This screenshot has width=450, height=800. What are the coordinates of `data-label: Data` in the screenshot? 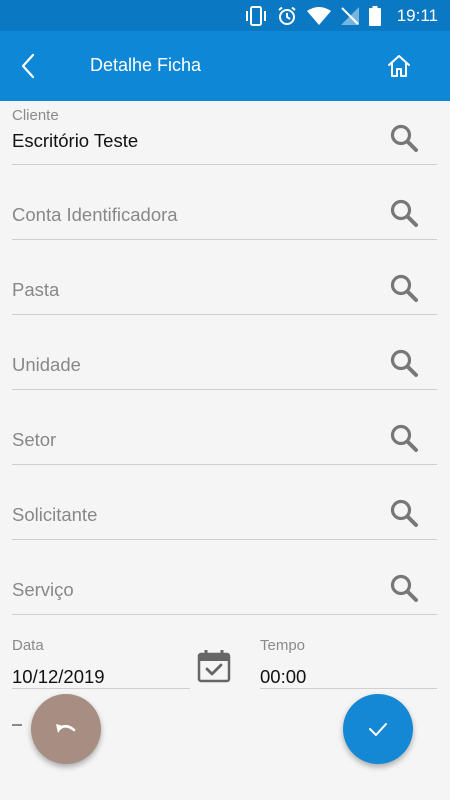 It's located at (28, 645).